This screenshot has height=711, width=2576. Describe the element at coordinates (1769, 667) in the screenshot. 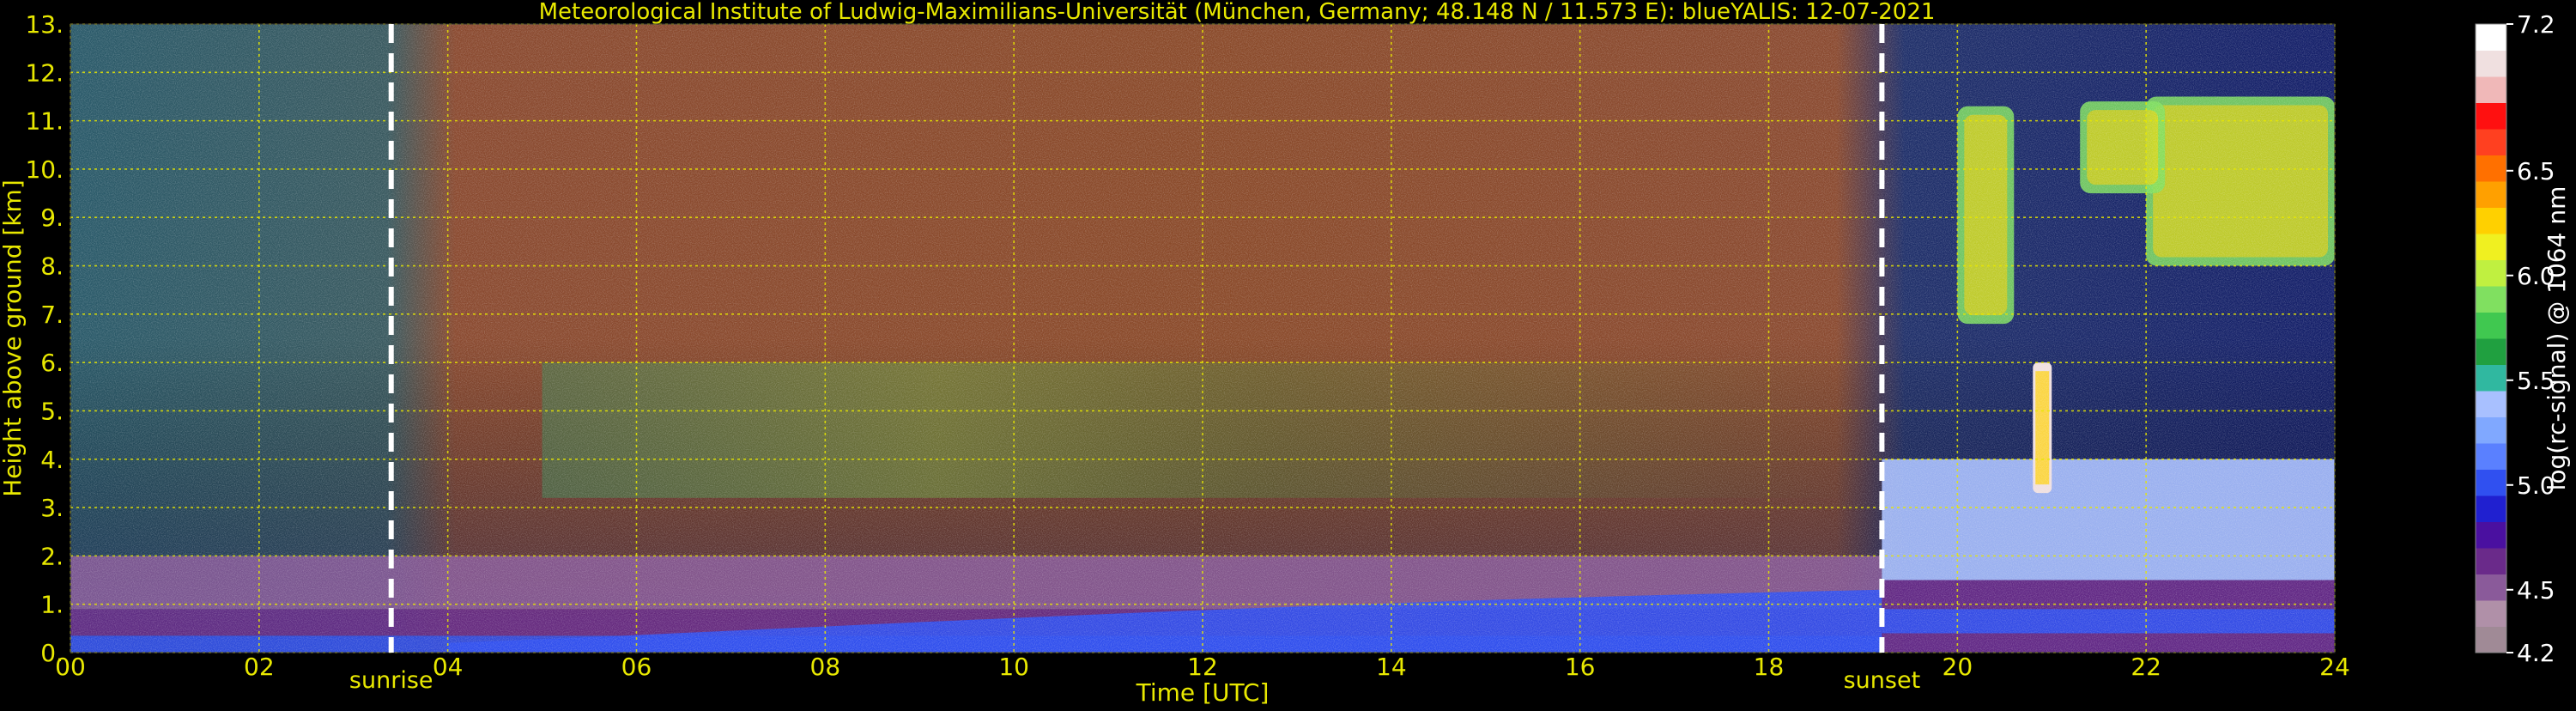

I see `x-tick-label-9: 18` at that location.